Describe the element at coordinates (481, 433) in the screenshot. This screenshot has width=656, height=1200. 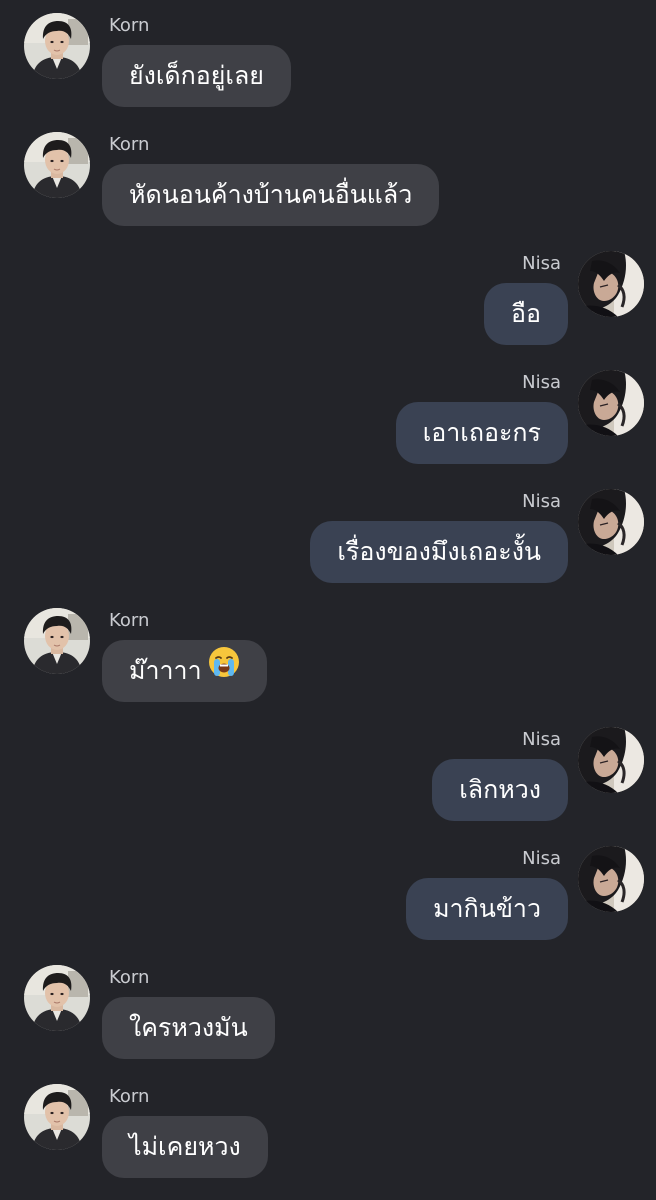
I see `message-bubble: เอาเถอะกร` at that location.